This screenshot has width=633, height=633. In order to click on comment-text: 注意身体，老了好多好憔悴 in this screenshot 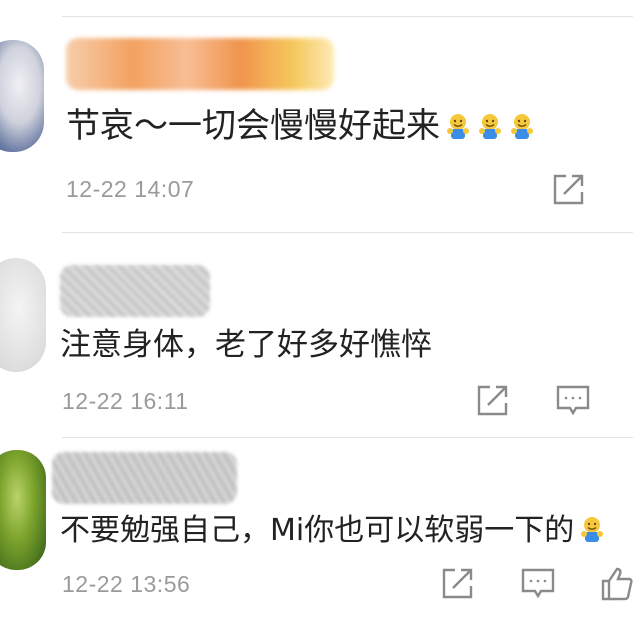, I will do `click(246, 345)`.